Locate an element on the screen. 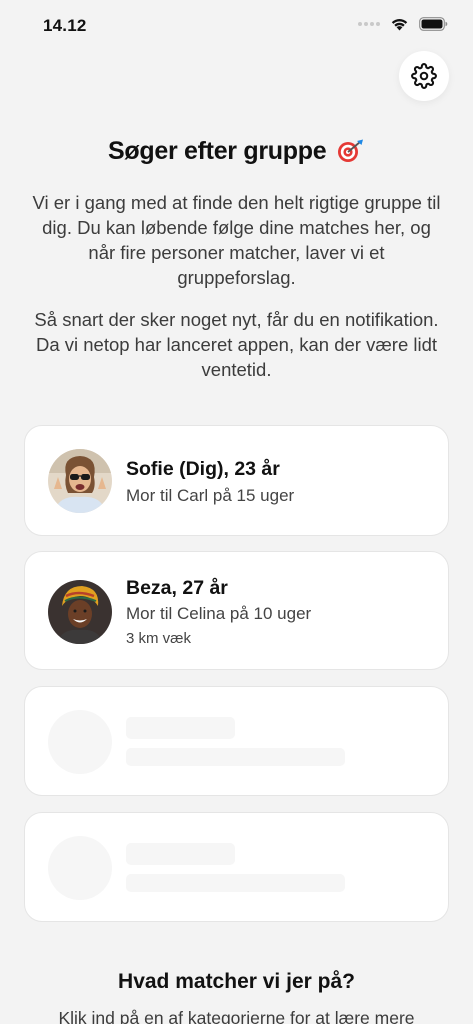 The width and height of the screenshot is (473, 1024). settings-button is located at coordinates (424, 76).